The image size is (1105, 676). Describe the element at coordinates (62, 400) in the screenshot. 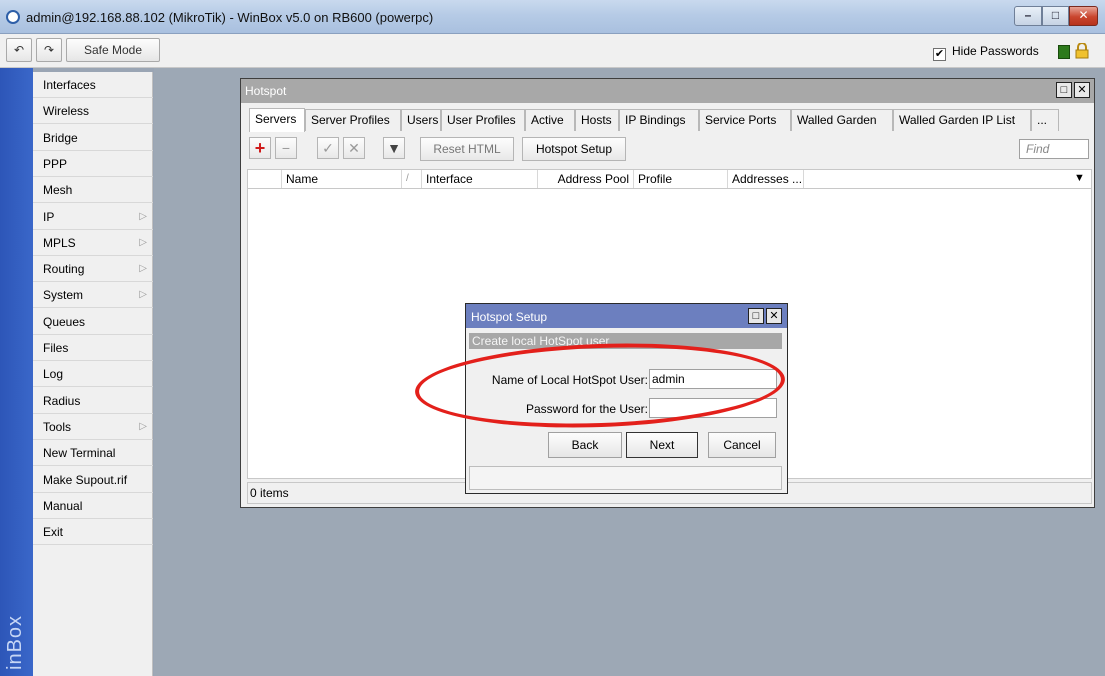

I see `menu-item-label: Radius` at that location.